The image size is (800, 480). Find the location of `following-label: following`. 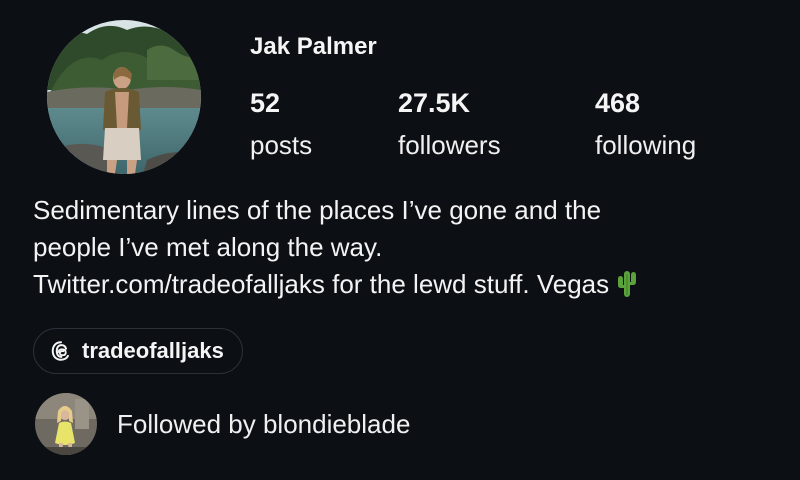

following-label: following is located at coordinates (646, 145).